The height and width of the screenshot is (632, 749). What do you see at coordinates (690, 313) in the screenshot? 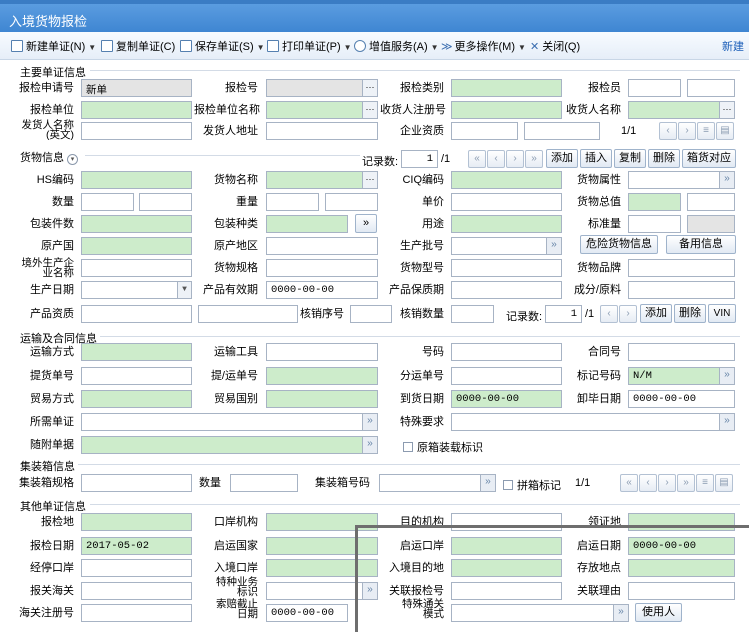
I see `sub-delete-button: 删除` at bounding box center [690, 313].